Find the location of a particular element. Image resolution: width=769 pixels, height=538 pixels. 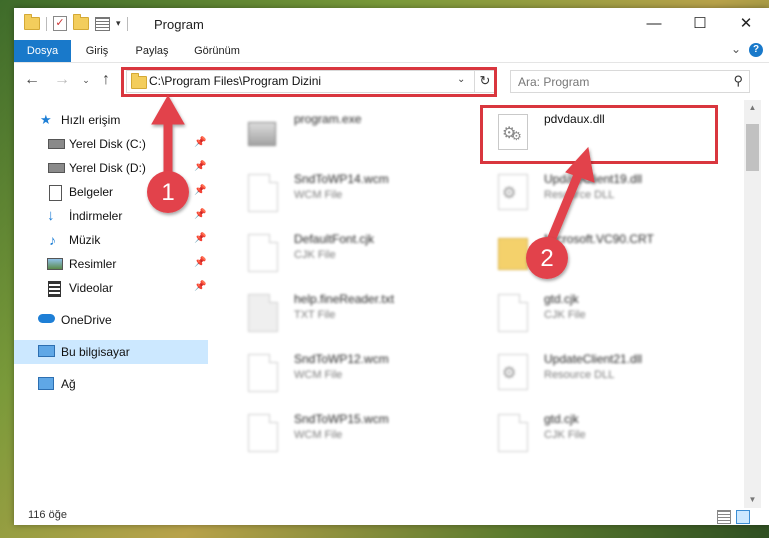

step-2-label: 2 is located at coordinates (546, 258).